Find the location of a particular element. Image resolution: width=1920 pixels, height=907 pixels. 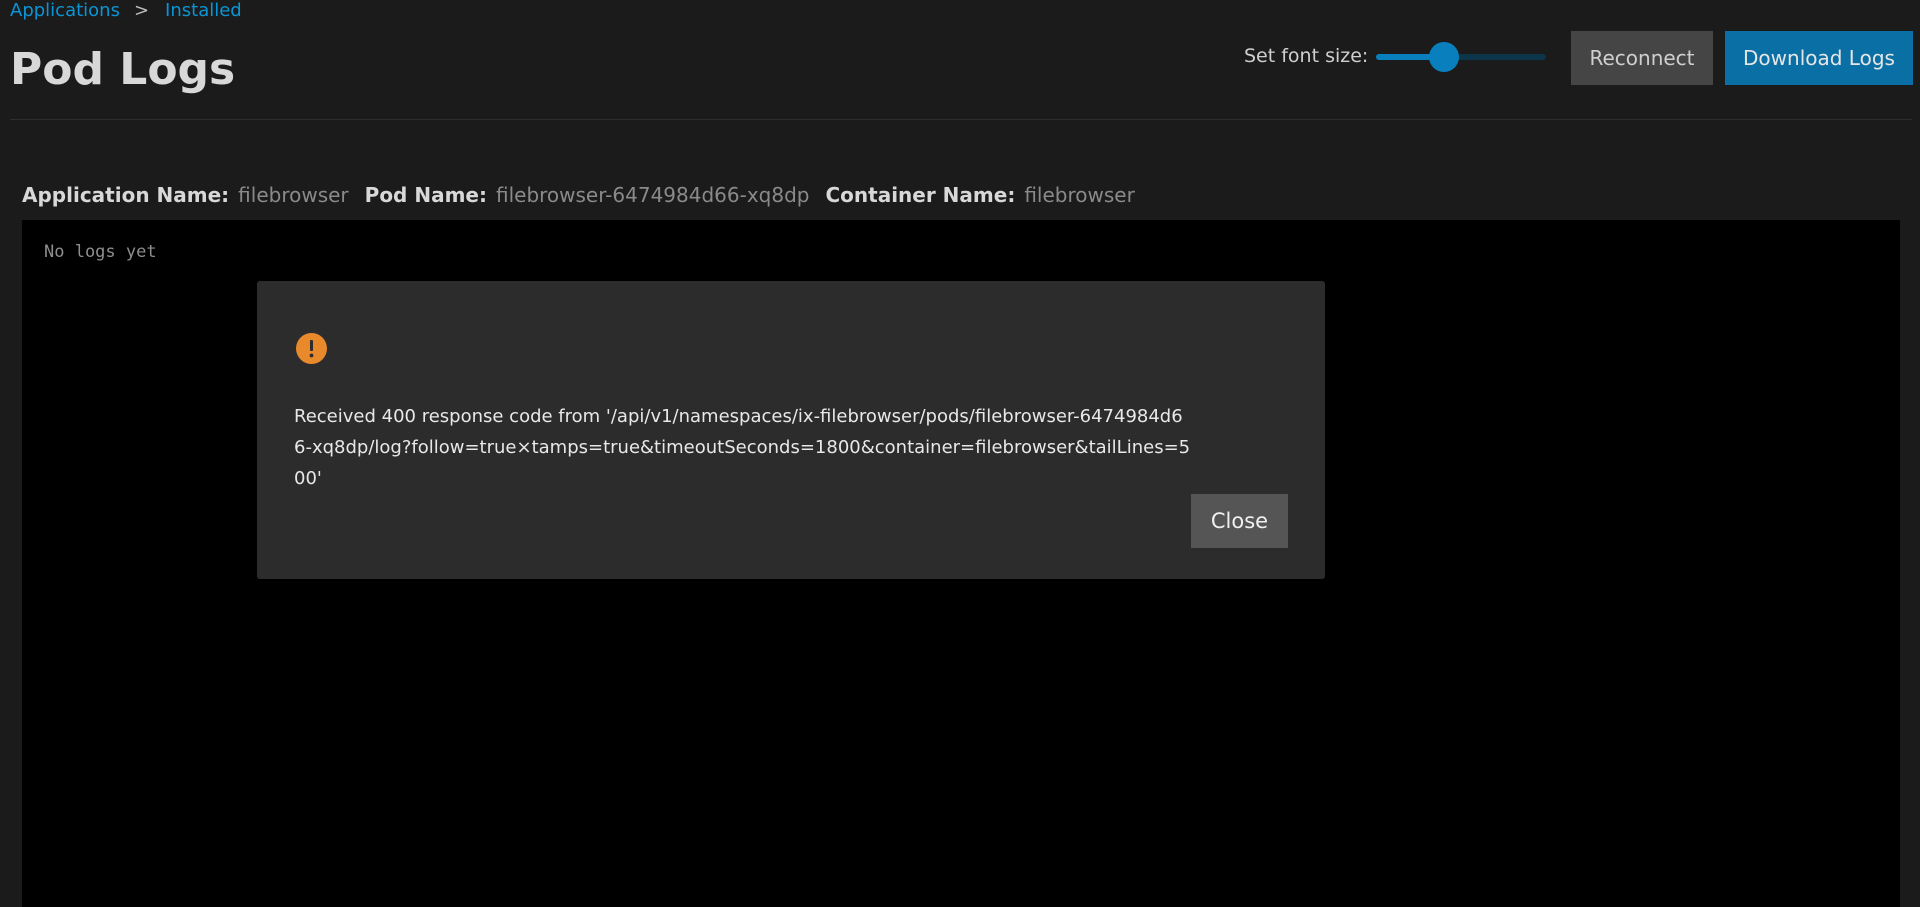

warning-icon is located at coordinates (311, 348).